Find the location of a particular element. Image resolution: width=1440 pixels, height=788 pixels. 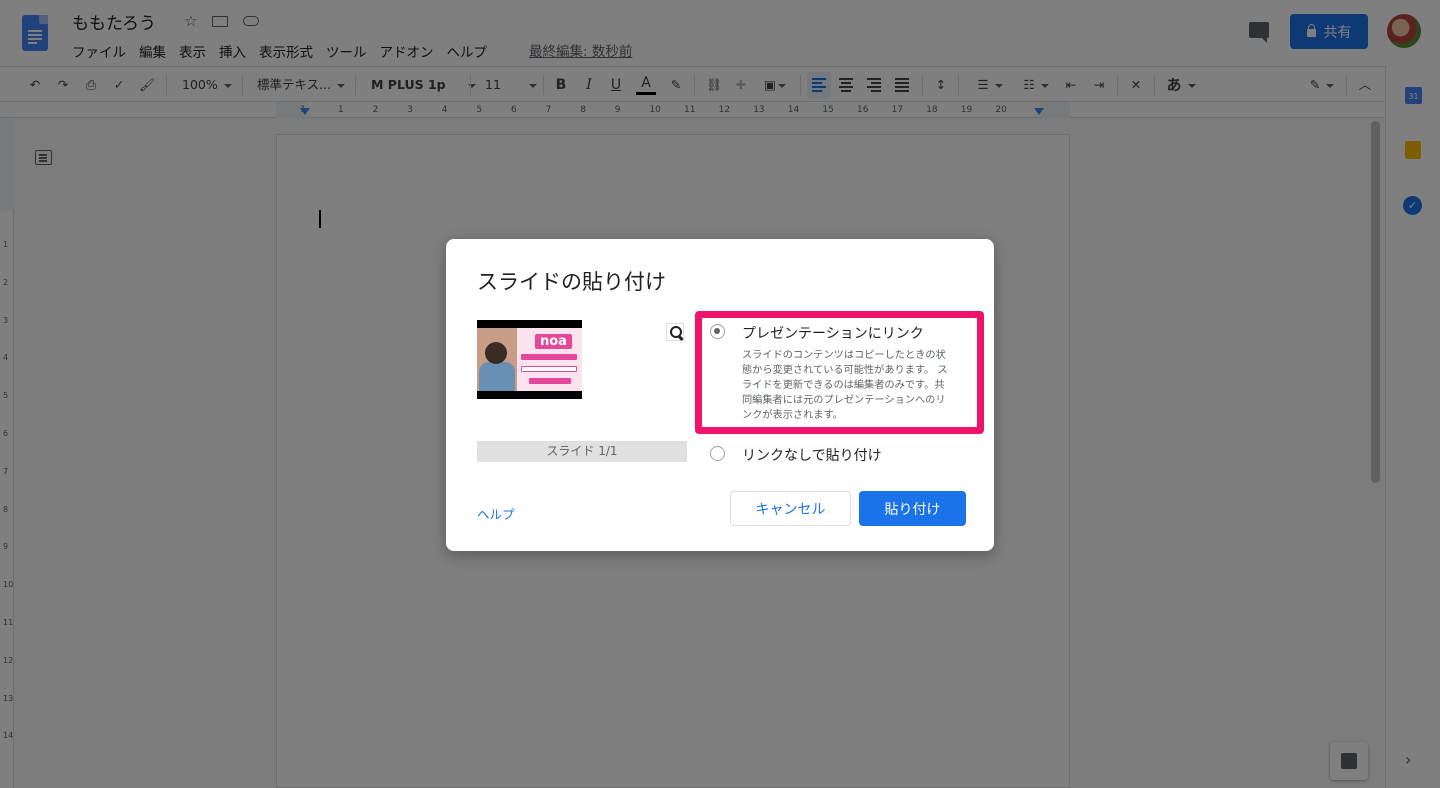

dialog-title: スライドの貼り付け is located at coordinates (571, 282).